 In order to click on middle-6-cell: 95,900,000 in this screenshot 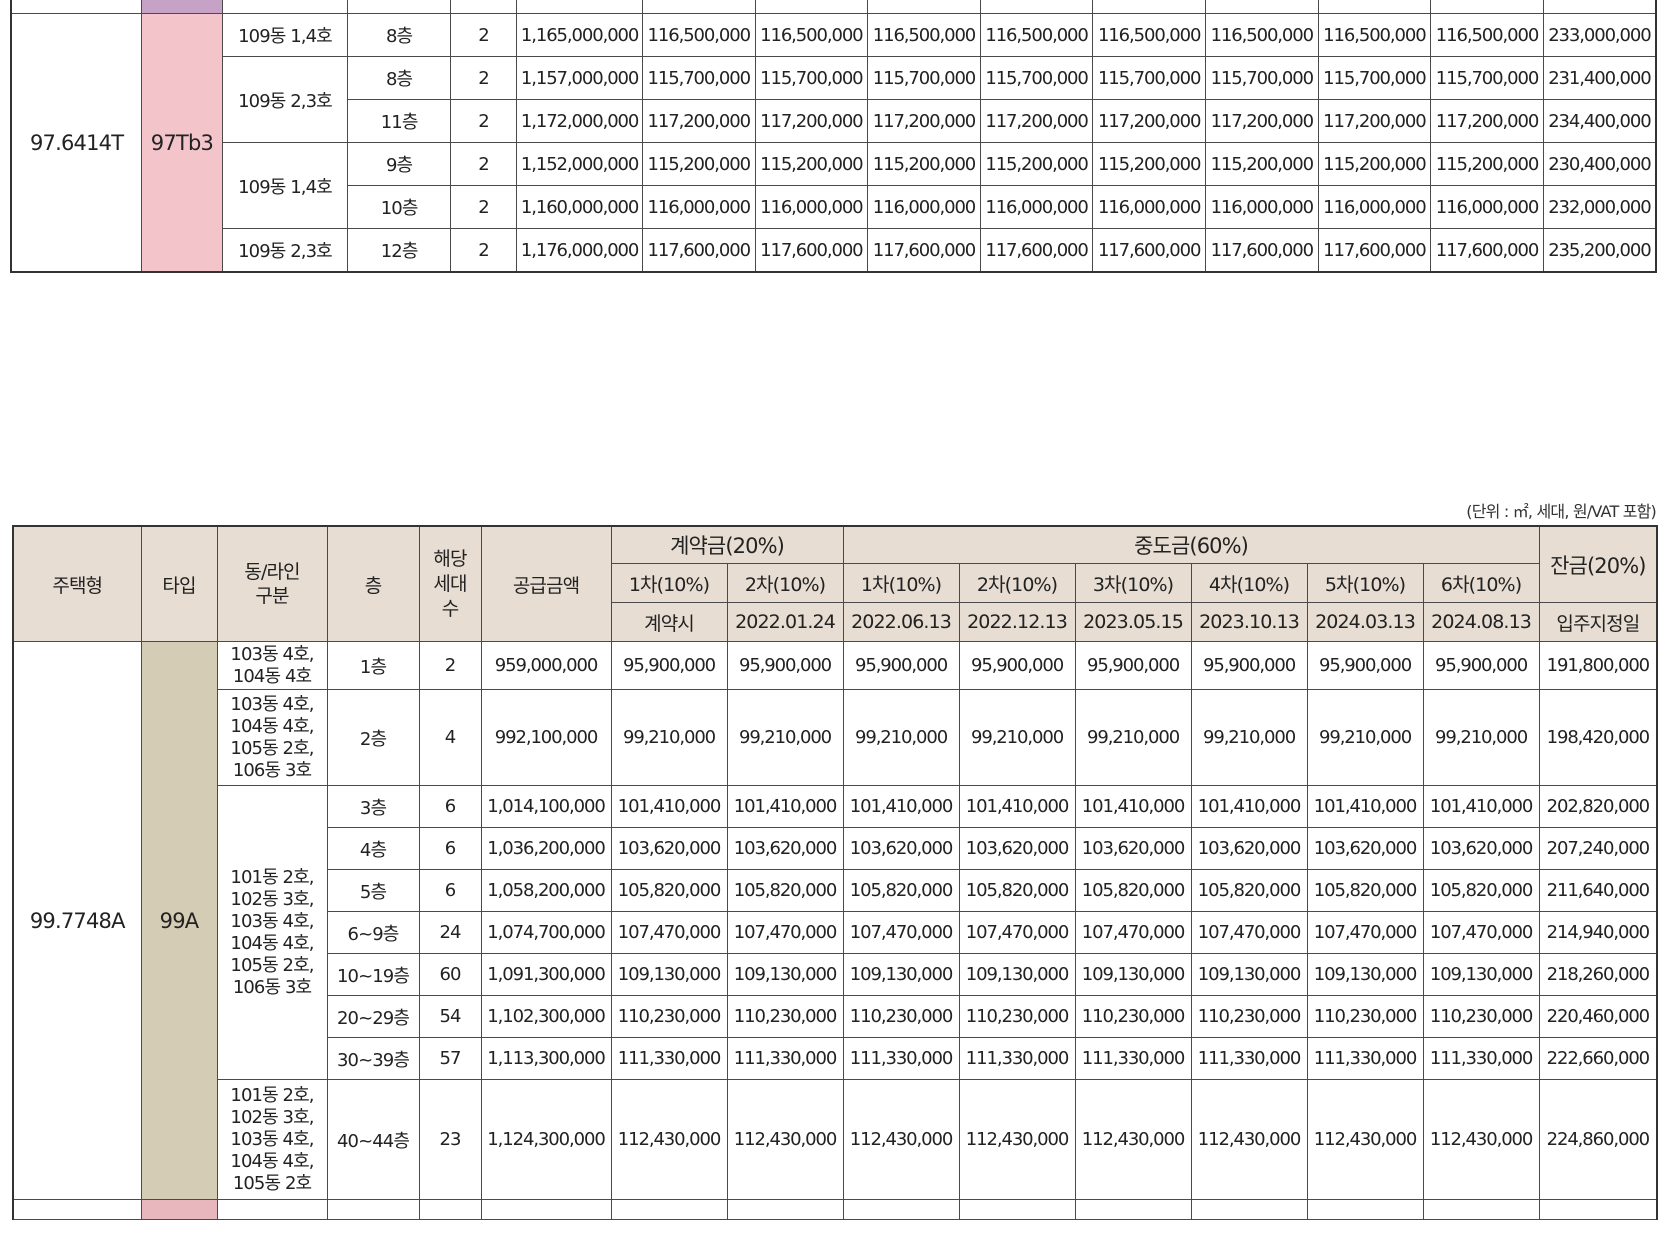, I will do `click(1481, 665)`.